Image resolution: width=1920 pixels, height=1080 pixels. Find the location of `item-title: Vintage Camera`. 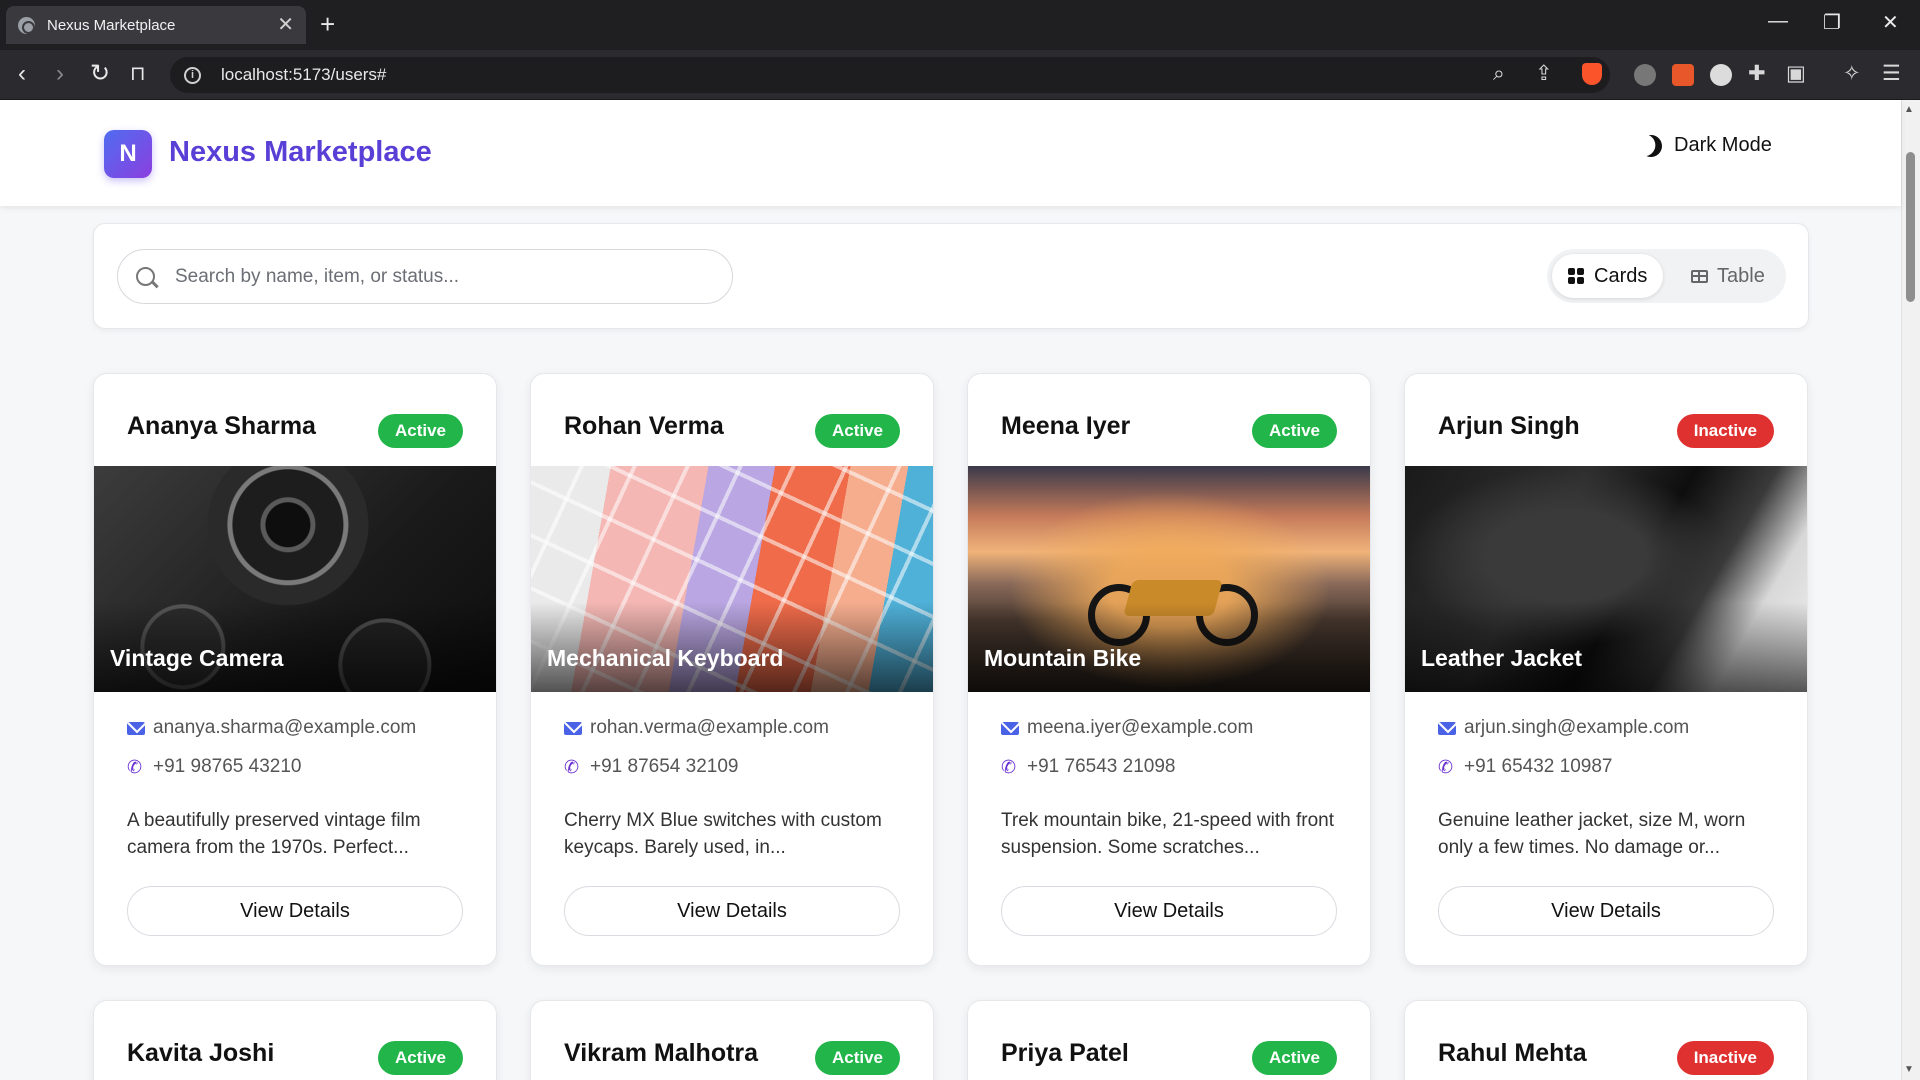

item-title: Vintage Camera is located at coordinates (197, 658).